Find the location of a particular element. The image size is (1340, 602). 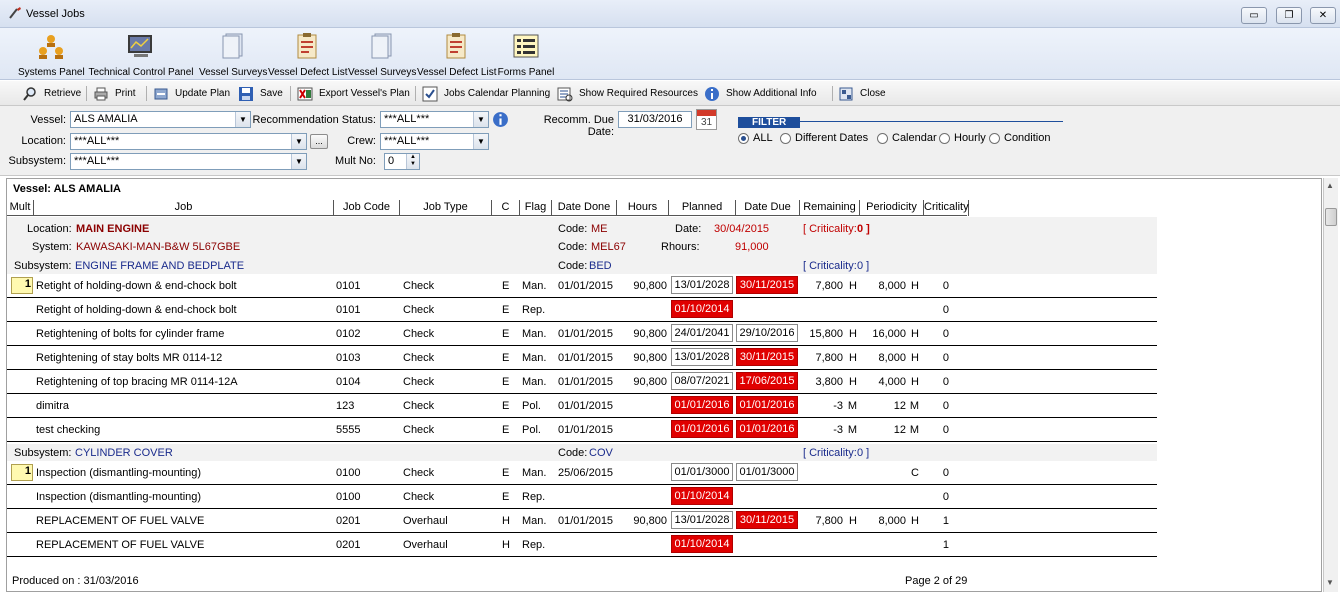

print-button: Print is located at coordinates (114, 93).